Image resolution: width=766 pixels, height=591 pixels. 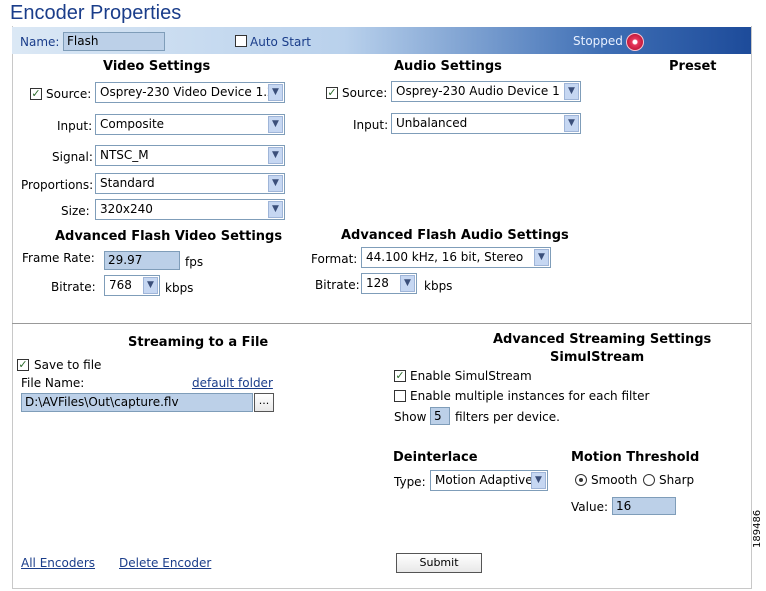 I want to click on audio-input-label: Input:, so click(x=371, y=125).